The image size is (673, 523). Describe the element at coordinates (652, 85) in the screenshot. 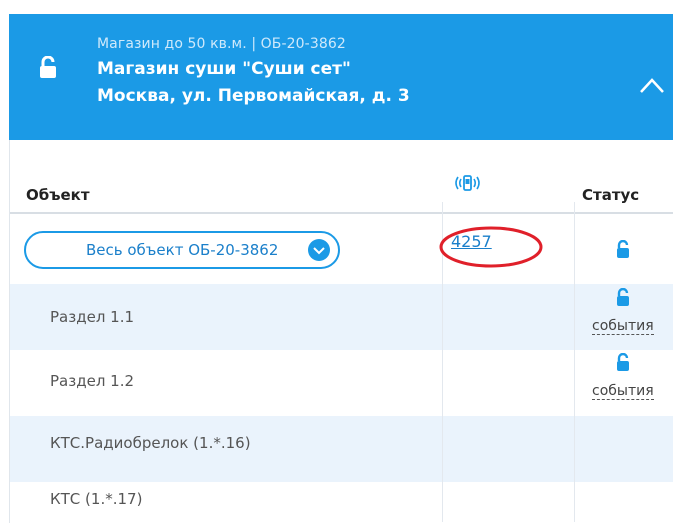

I see `chevron-up-icon` at that location.